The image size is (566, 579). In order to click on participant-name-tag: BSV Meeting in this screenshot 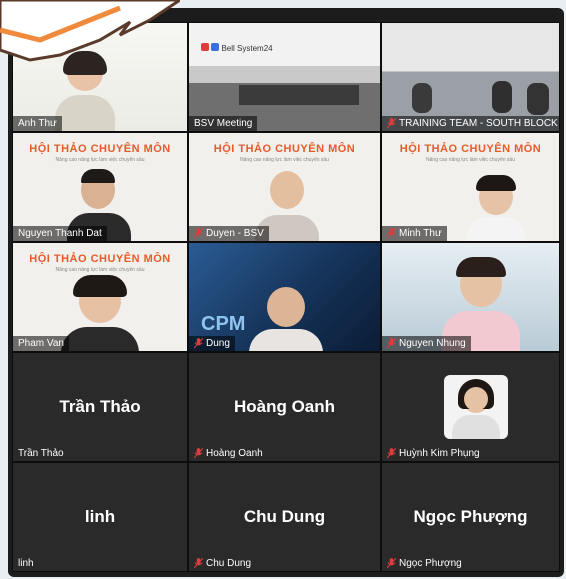, I will do `click(223, 123)`.